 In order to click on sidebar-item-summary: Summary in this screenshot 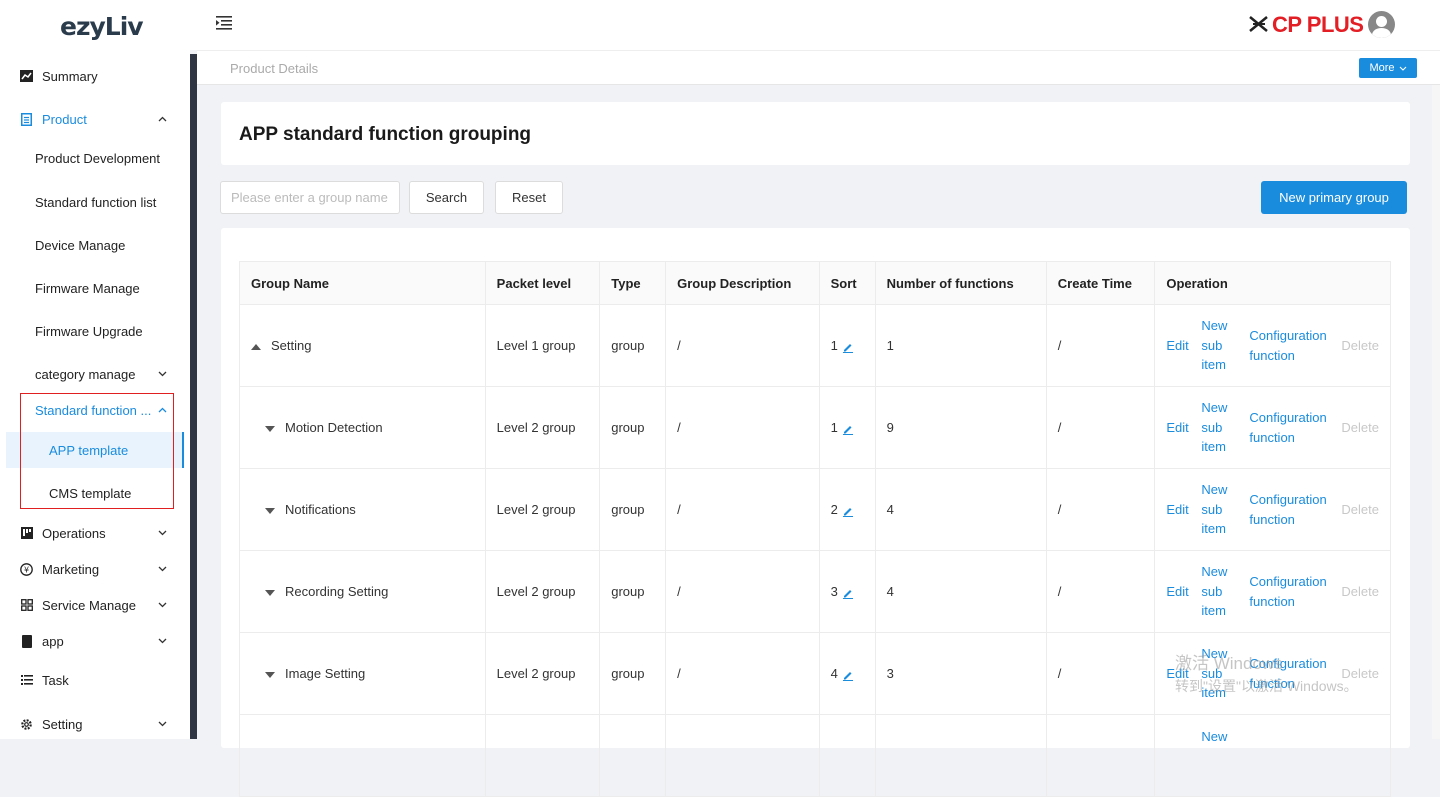, I will do `click(95, 76)`.